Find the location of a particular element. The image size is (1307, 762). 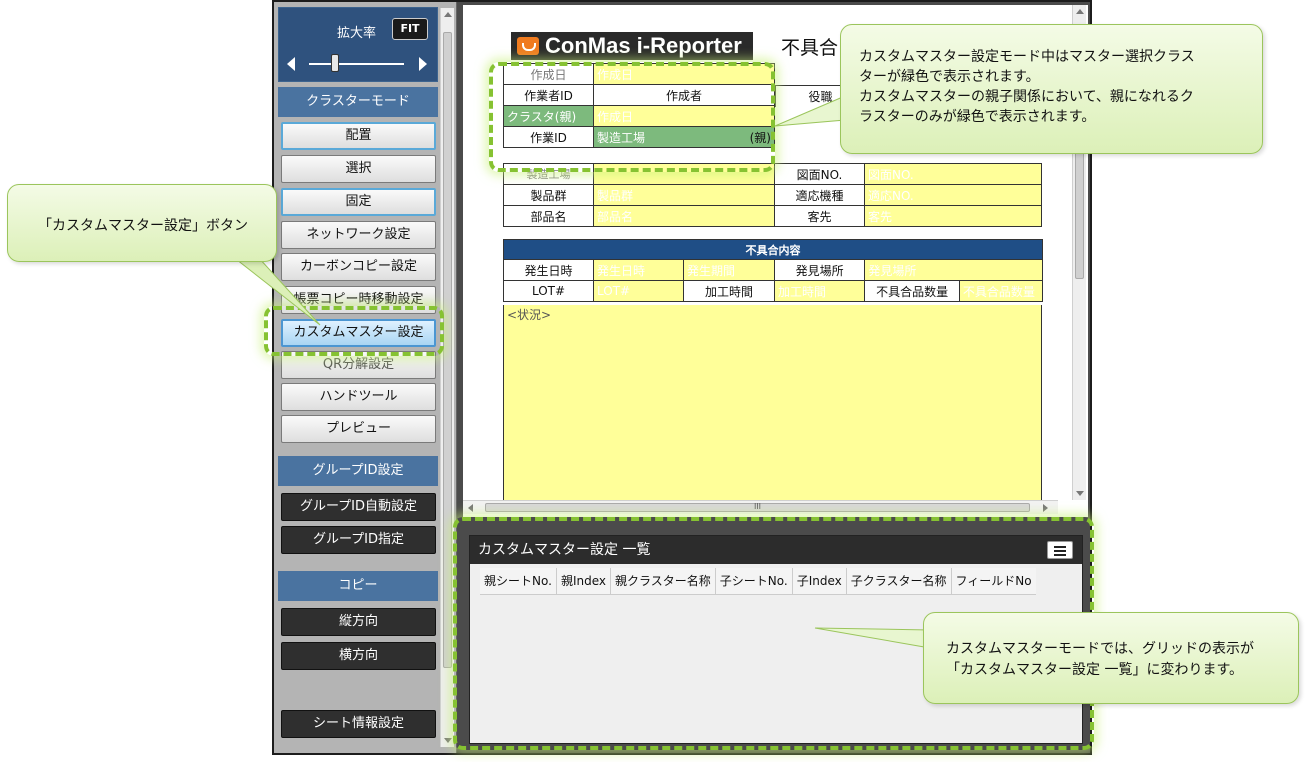

zoom-in-arrow-icon is located at coordinates (423, 64).